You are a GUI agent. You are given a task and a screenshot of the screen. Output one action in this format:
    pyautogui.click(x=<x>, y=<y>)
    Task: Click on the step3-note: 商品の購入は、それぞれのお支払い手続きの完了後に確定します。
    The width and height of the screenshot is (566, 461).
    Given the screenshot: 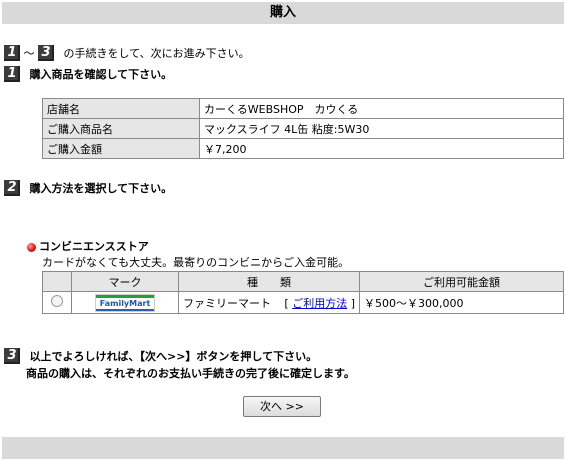 What is the action you would take?
    pyautogui.click(x=190, y=373)
    